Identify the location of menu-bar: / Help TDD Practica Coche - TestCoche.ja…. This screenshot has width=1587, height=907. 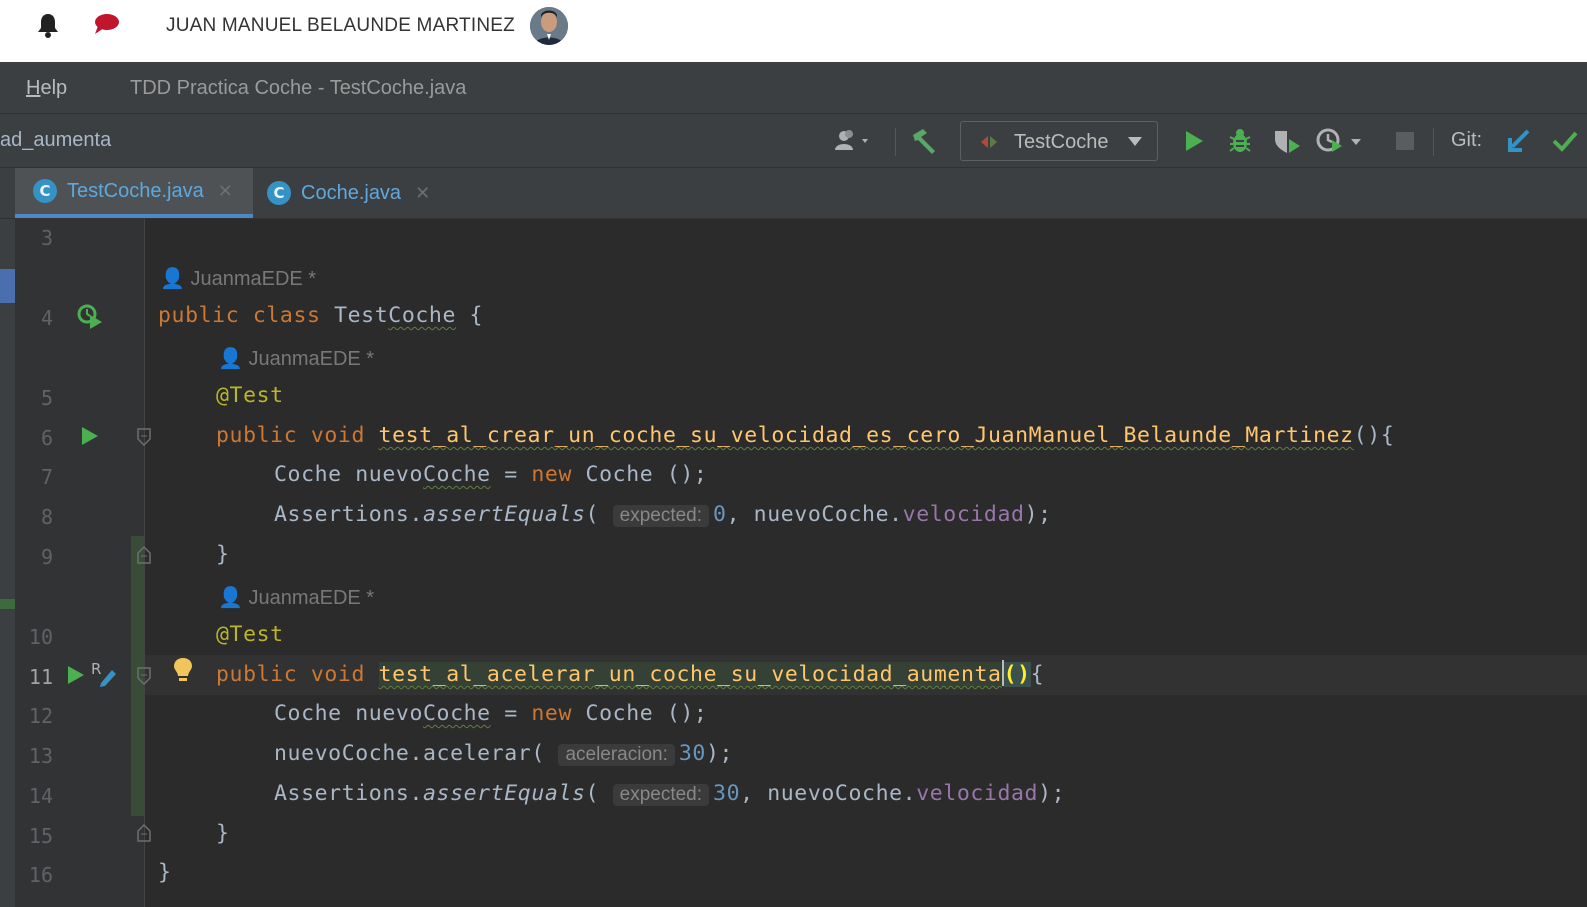
(793, 88).